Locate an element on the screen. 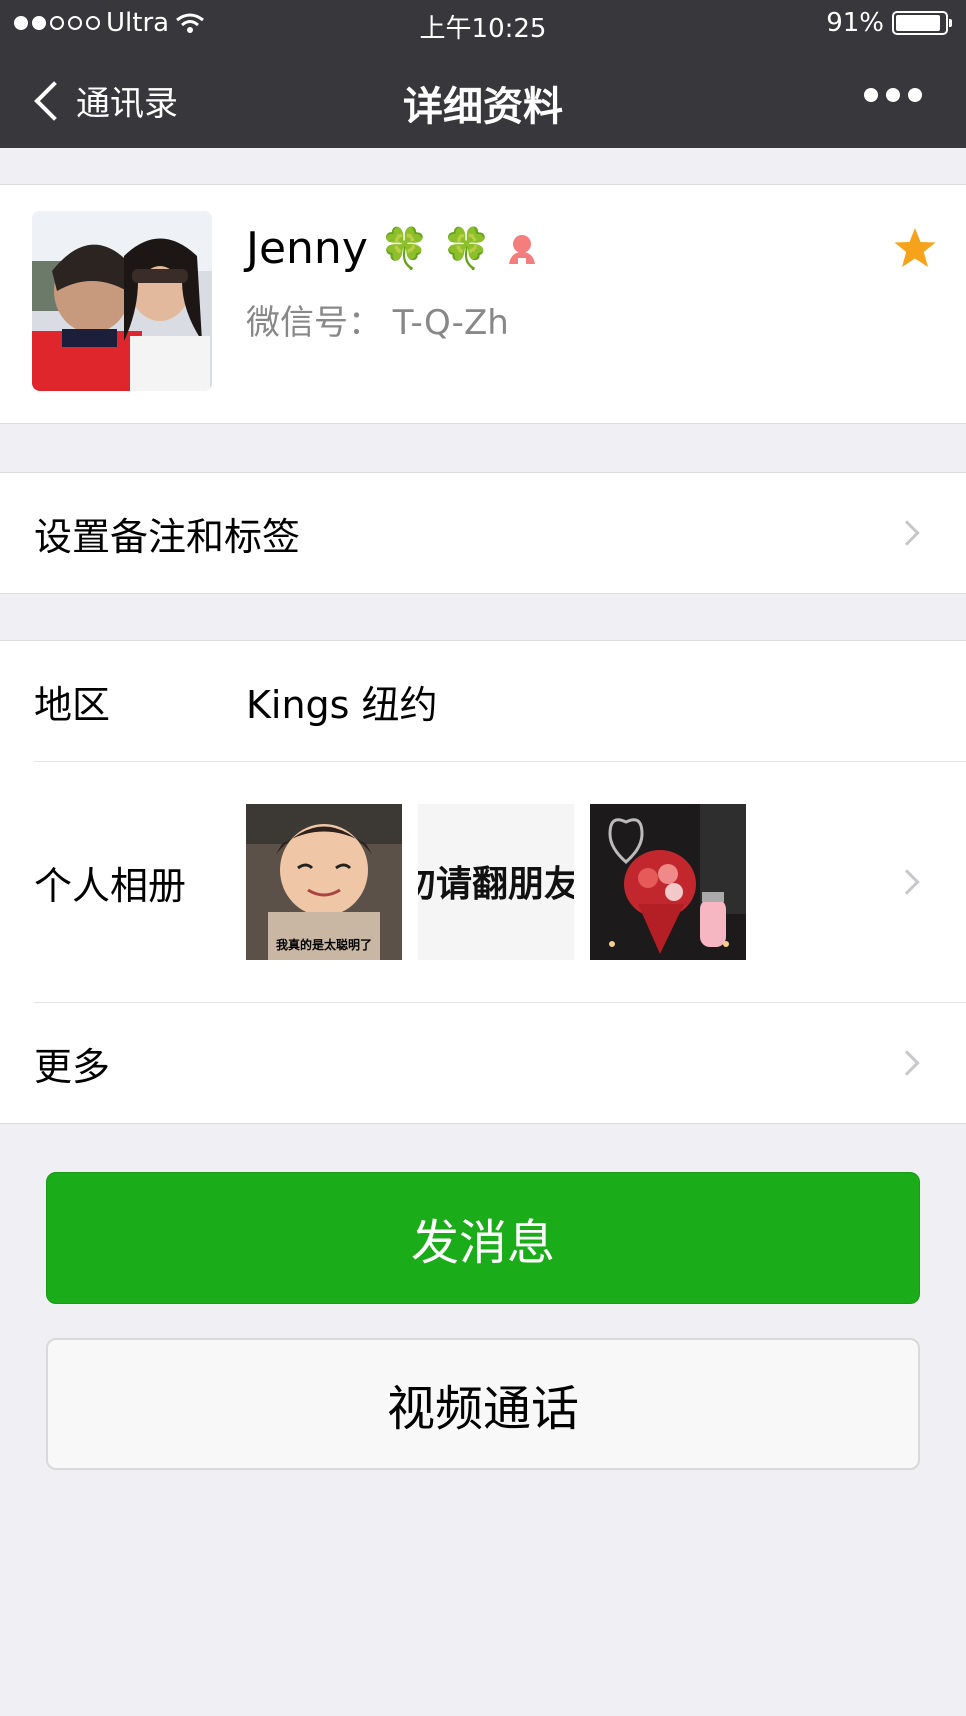 This screenshot has height=1716, width=966. album-label: 个人相册 is located at coordinates (110, 885).